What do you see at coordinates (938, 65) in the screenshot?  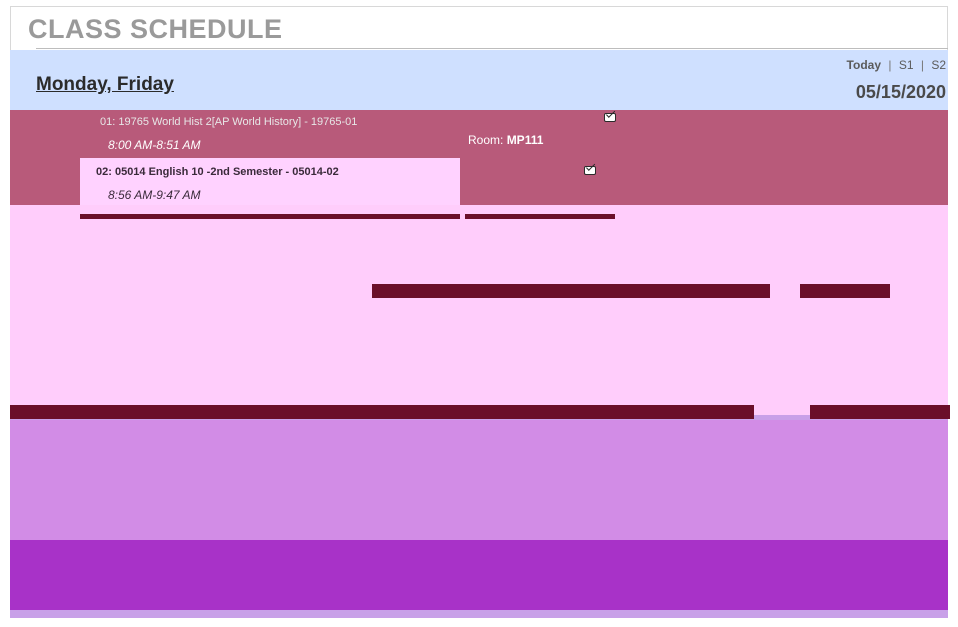 I see `s2-link: S2` at bounding box center [938, 65].